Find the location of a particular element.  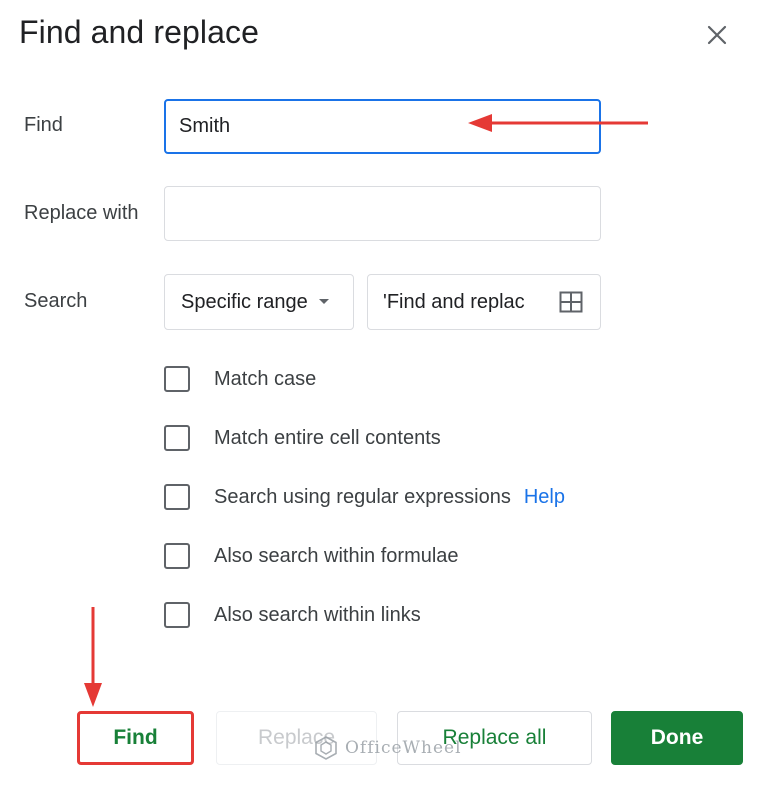

find-label: Find is located at coordinates (43, 125).